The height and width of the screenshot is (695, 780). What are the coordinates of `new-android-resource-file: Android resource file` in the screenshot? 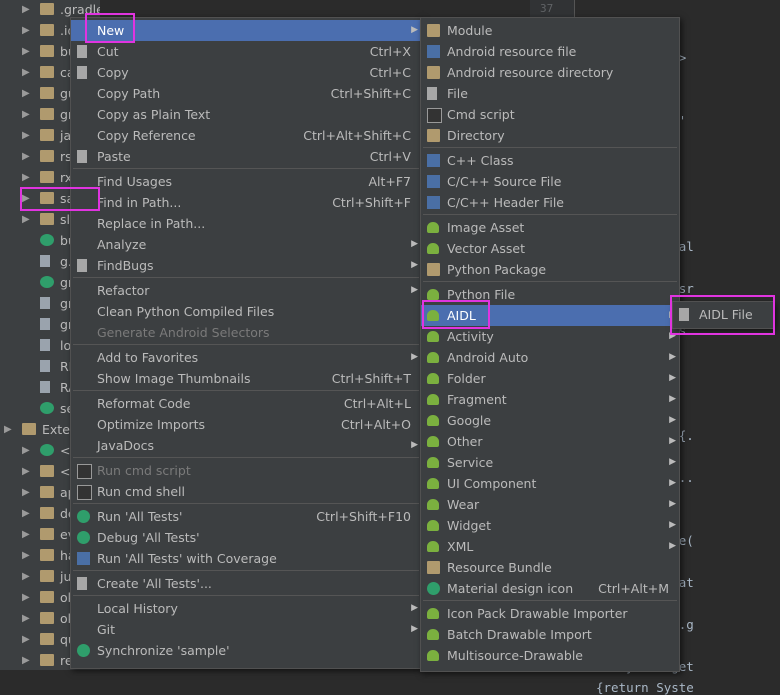 It's located at (550, 51).